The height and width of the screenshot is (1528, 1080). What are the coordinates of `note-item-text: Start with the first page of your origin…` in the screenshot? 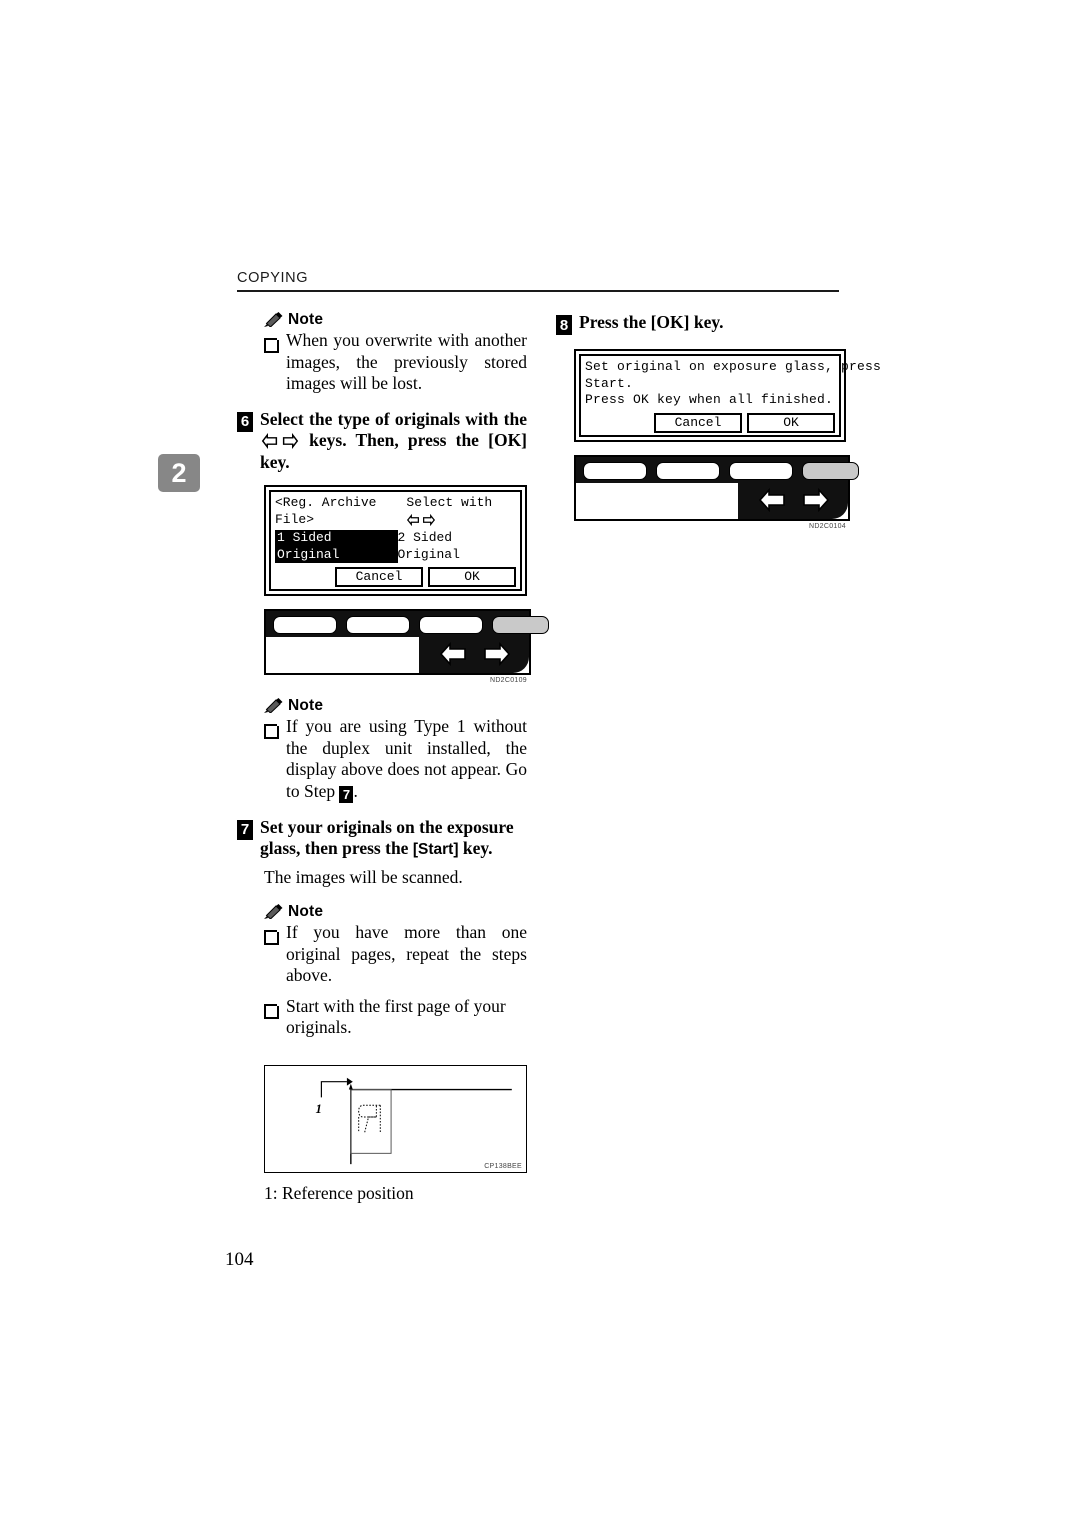 It's located at (396, 1016).